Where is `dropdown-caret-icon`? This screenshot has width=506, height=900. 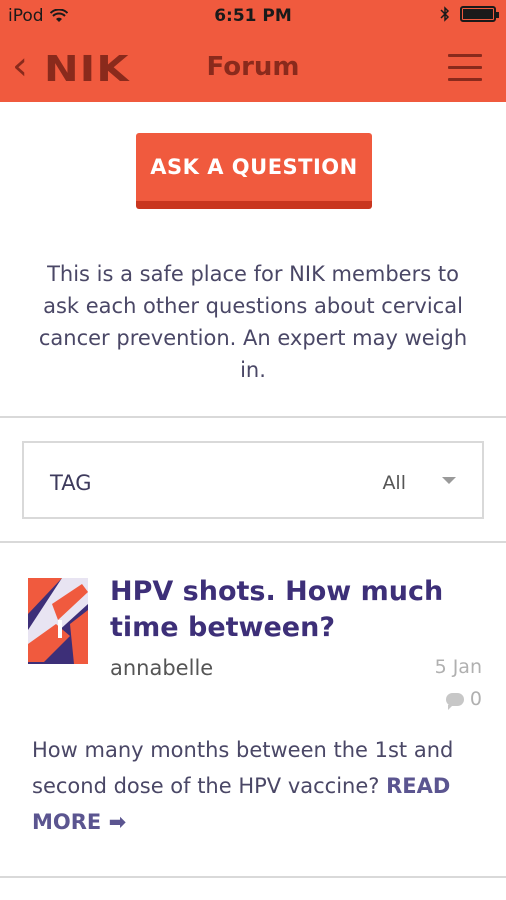
dropdown-caret-icon is located at coordinates (449, 480).